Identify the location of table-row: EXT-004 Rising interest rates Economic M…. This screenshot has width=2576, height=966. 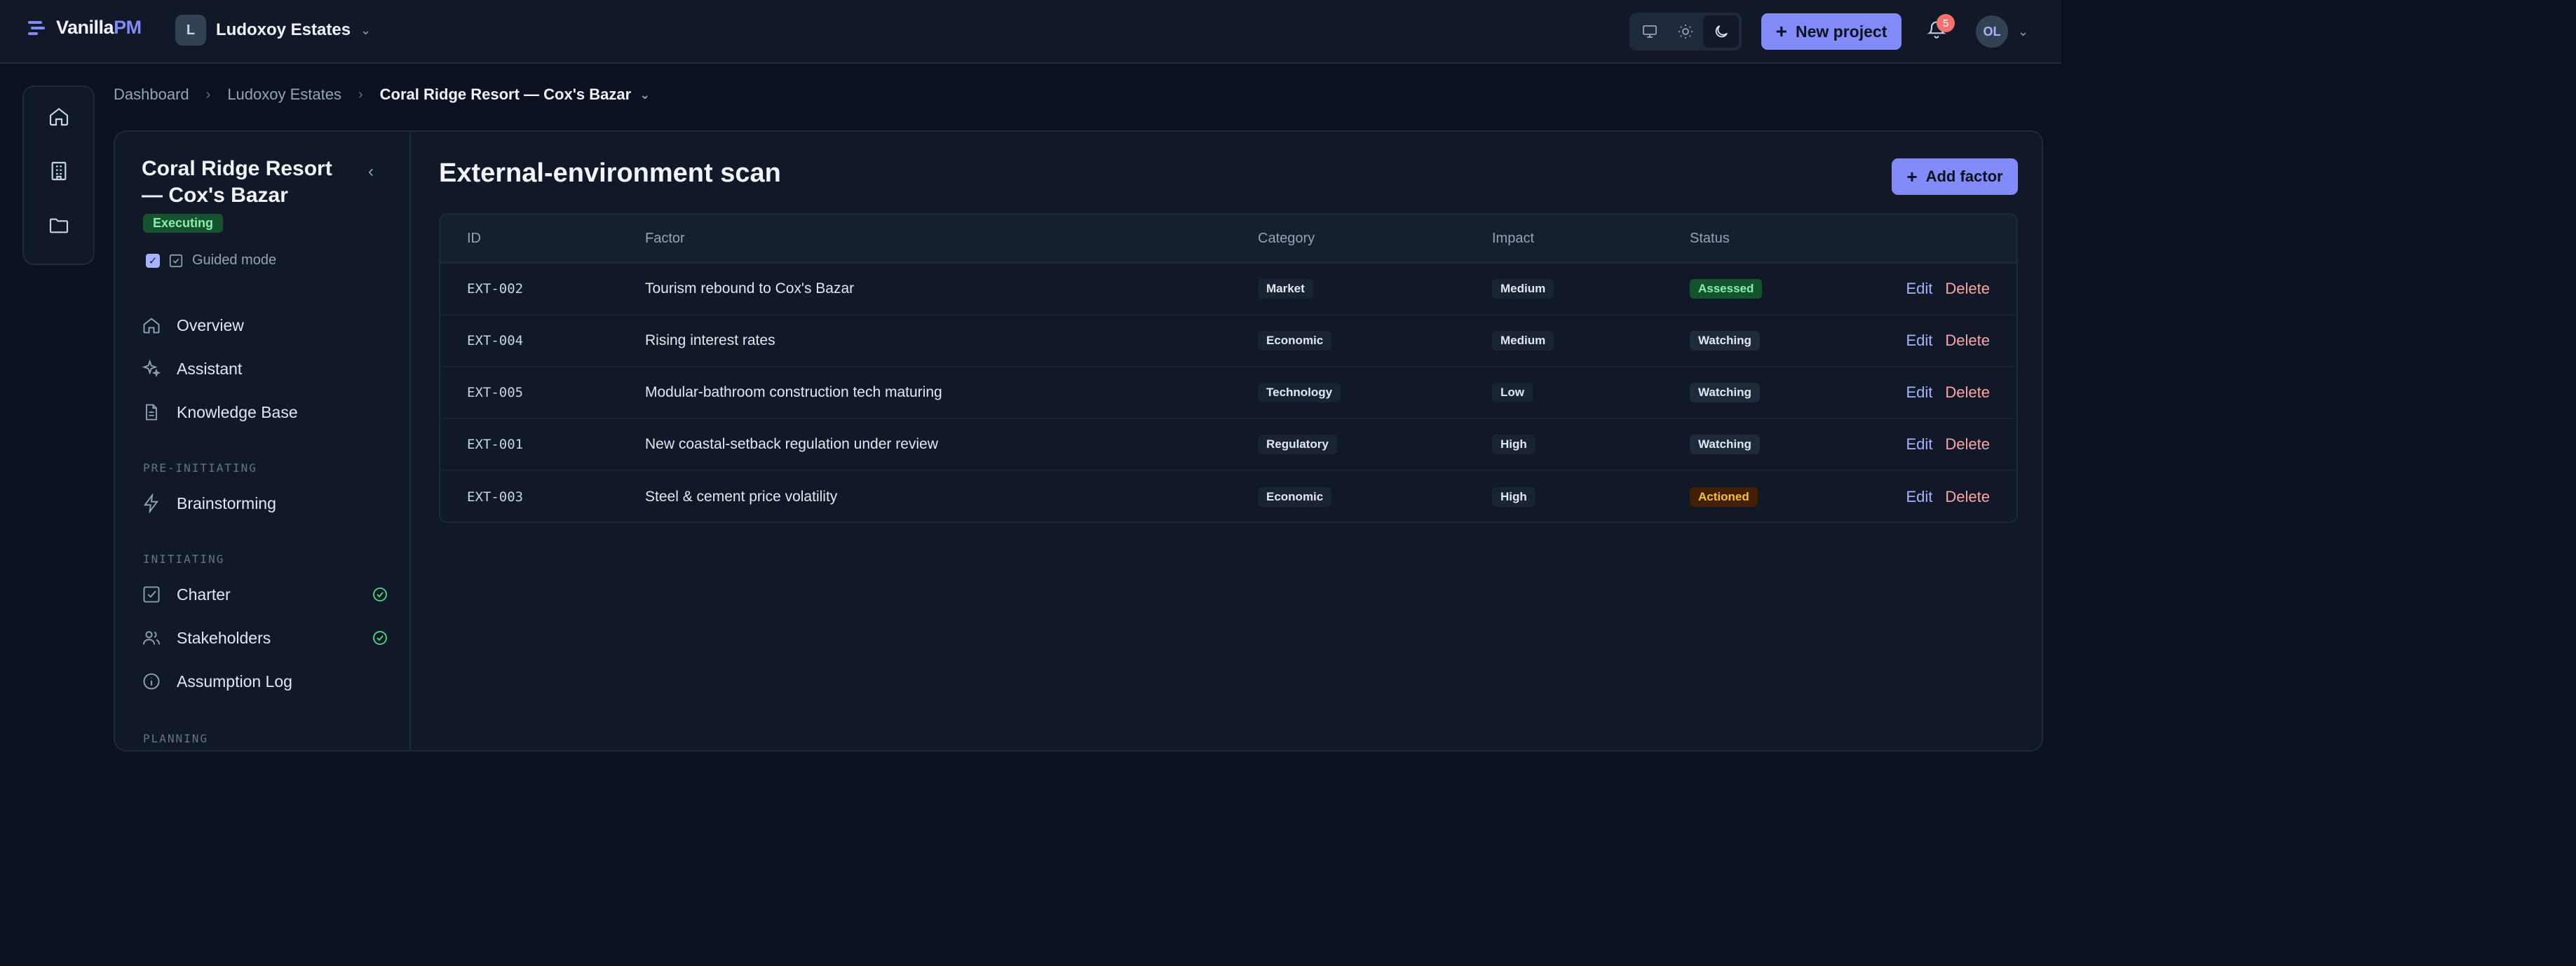
(1228, 341).